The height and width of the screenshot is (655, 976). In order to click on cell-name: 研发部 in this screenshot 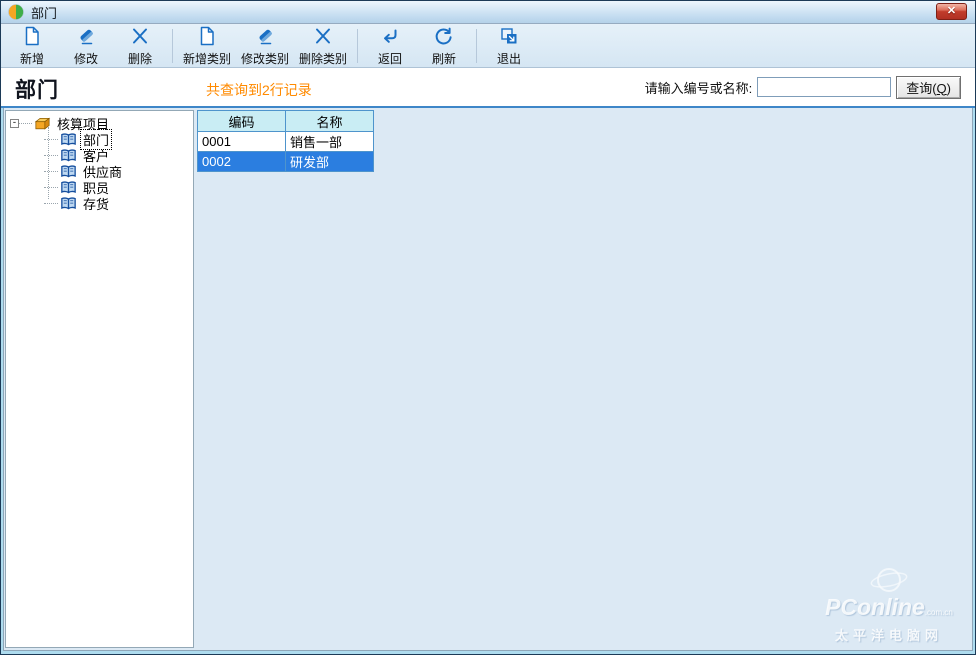, I will do `click(329, 161)`.